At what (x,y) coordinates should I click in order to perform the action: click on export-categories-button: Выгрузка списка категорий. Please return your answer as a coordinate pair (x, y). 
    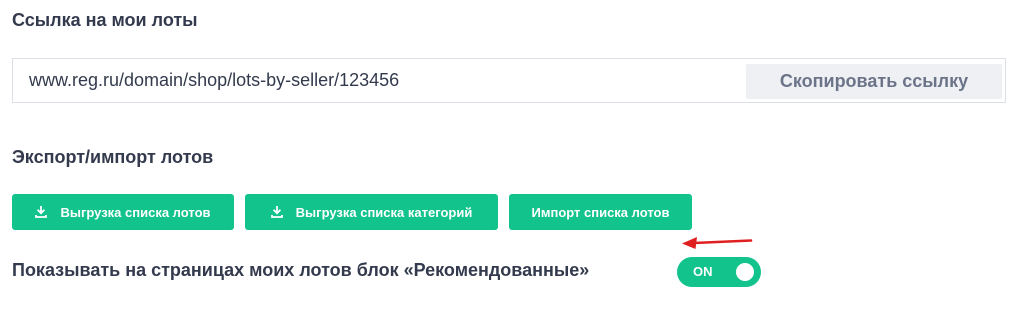
    Looking at the image, I should click on (371, 212).